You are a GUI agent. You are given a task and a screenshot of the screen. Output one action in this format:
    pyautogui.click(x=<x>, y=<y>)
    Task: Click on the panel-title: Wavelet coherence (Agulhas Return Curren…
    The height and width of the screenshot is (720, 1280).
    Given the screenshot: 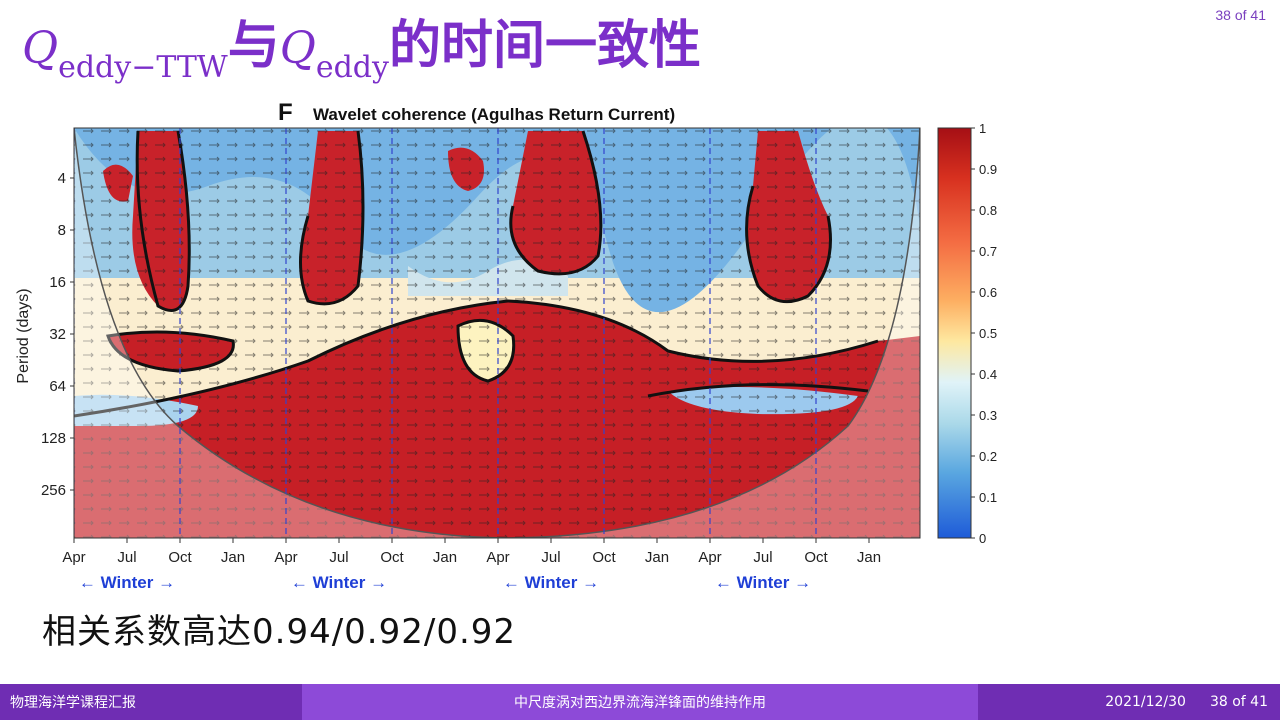 What is the action you would take?
    pyautogui.click(x=494, y=114)
    